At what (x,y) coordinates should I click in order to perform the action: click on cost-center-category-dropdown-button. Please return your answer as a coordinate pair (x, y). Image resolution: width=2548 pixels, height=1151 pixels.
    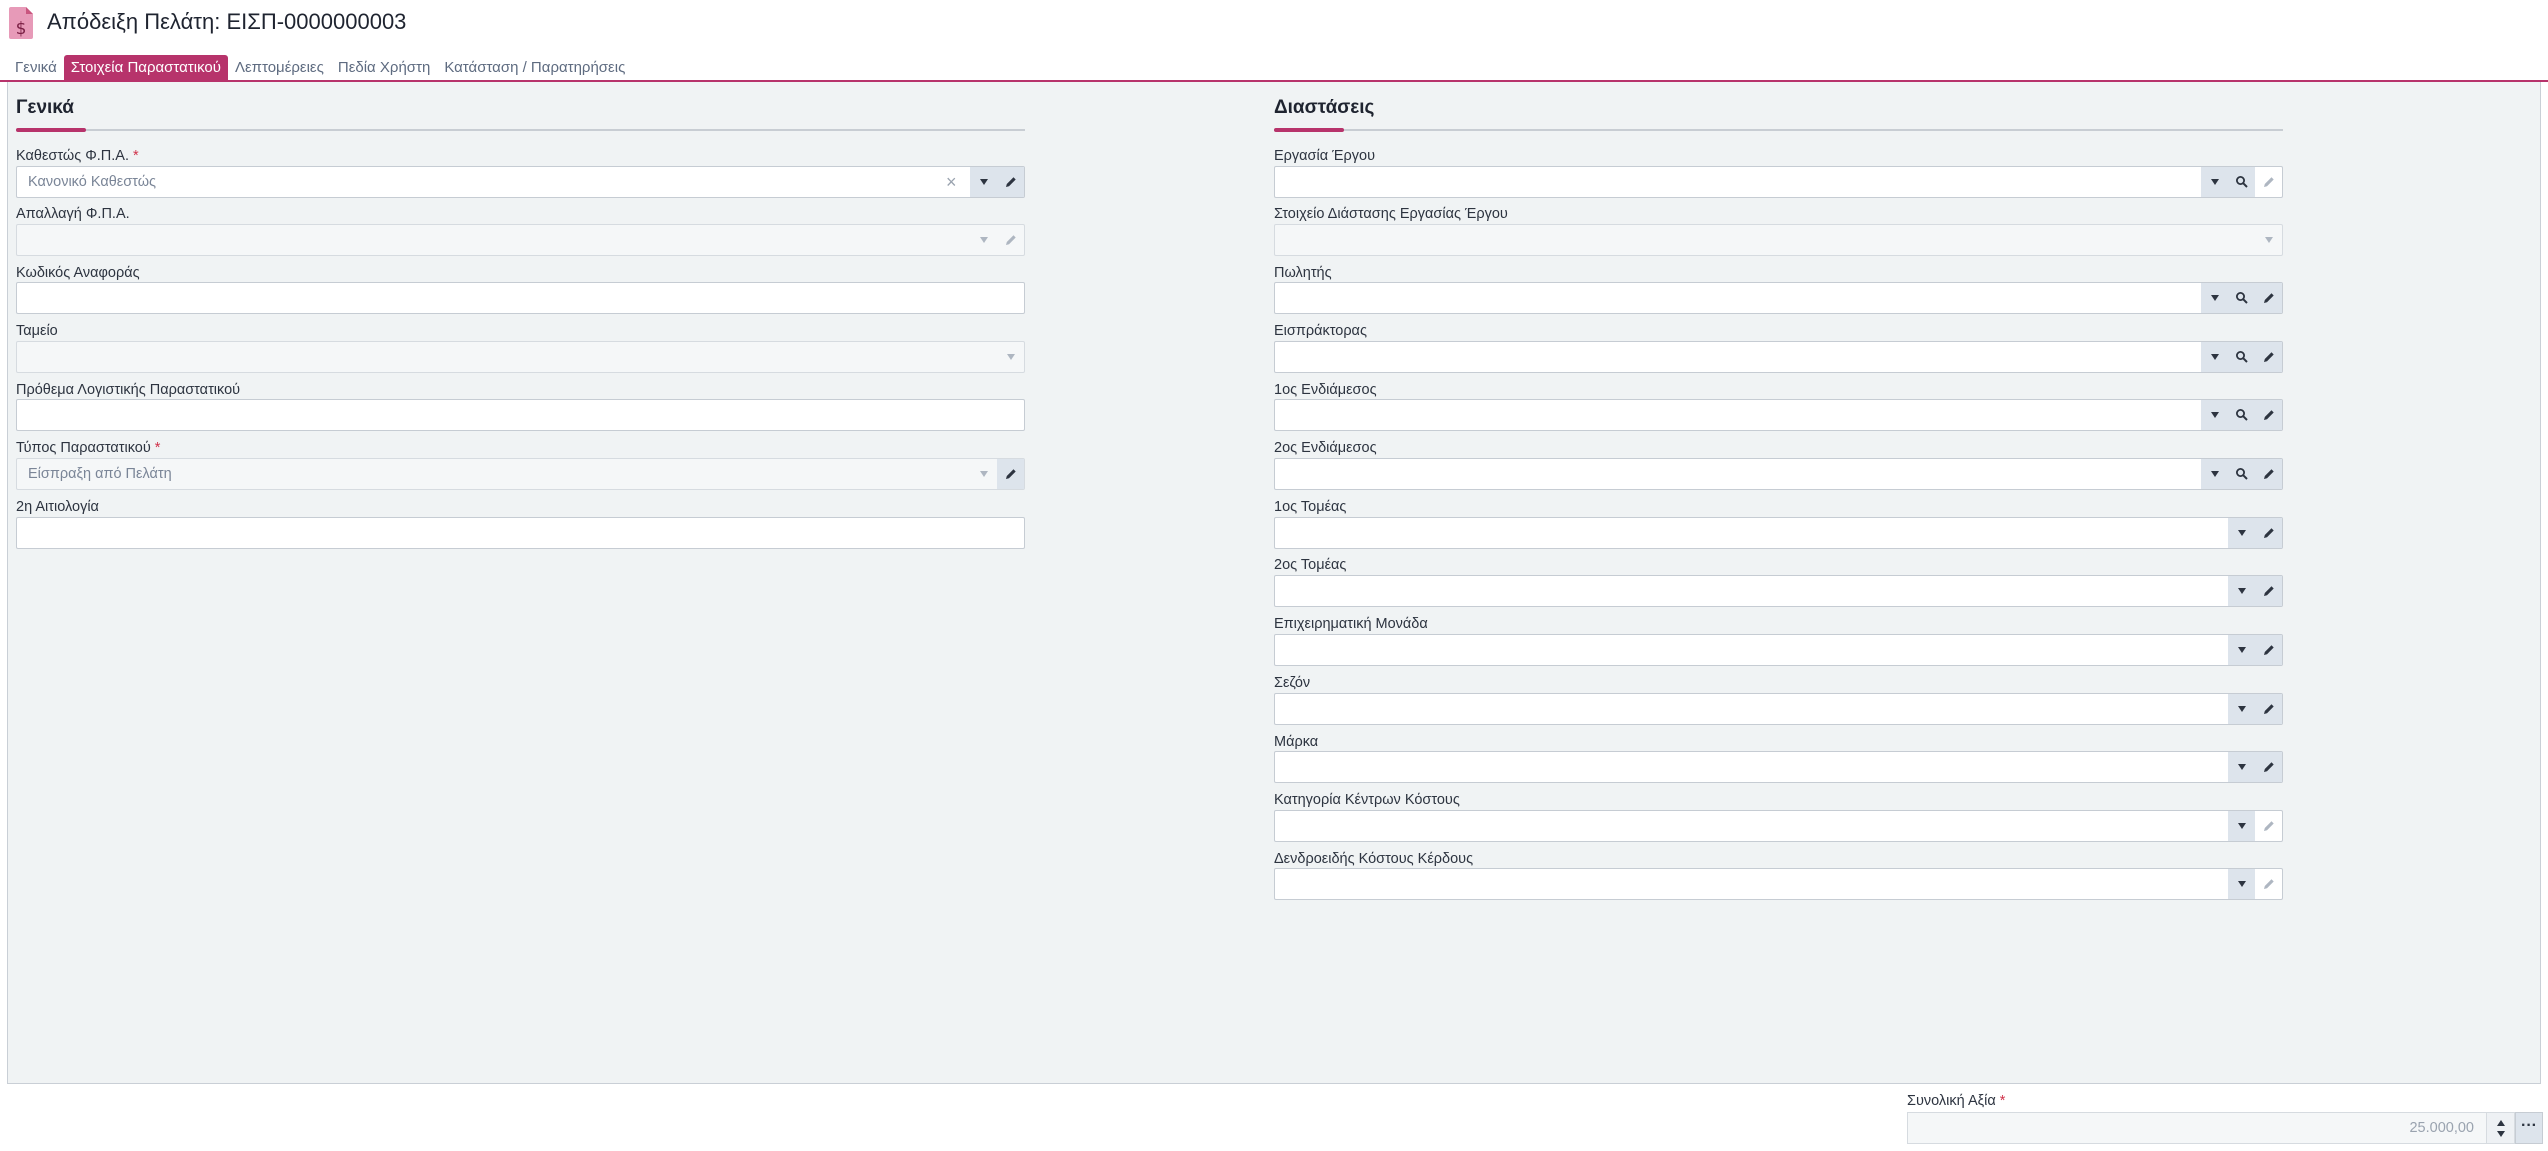
    Looking at the image, I should click on (2241, 826).